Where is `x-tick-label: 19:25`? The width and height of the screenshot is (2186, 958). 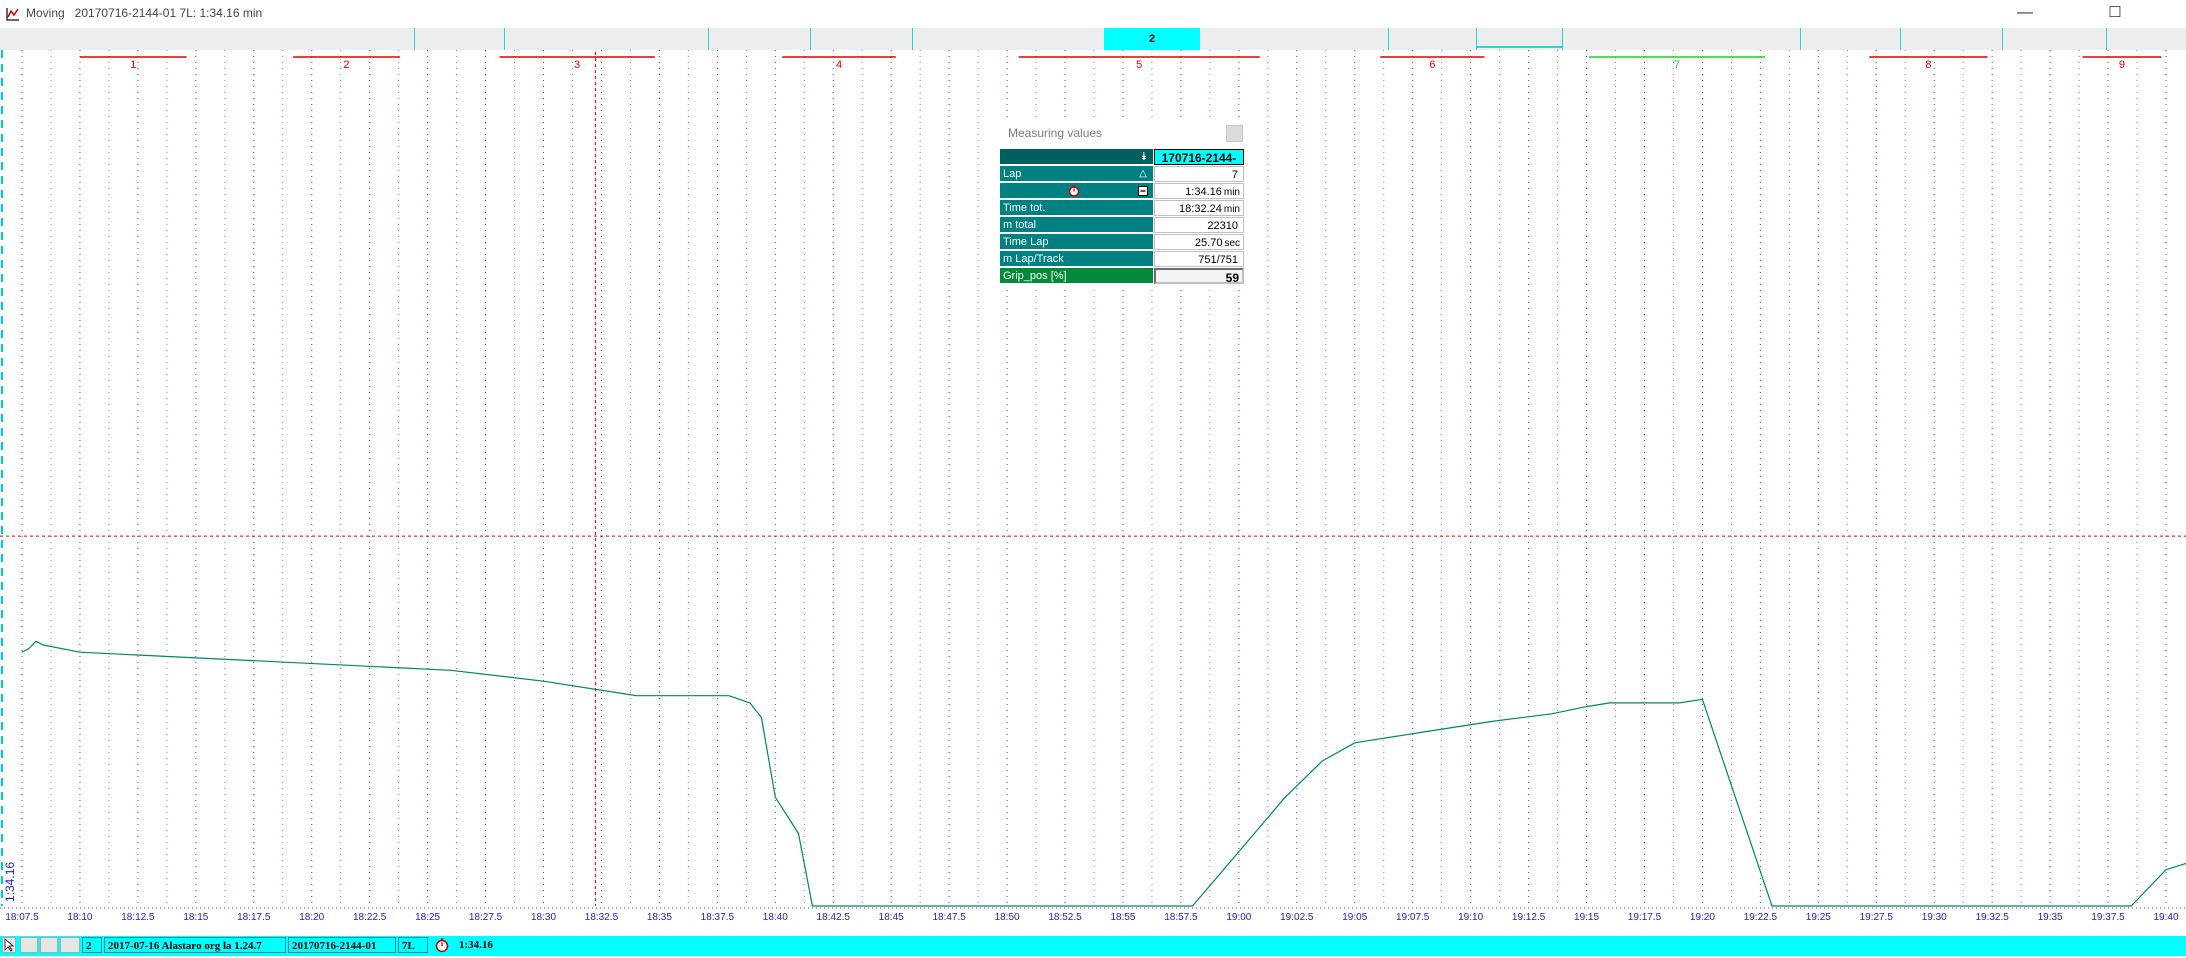 x-tick-label: 19:25 is located at coordinates (1818, 916).